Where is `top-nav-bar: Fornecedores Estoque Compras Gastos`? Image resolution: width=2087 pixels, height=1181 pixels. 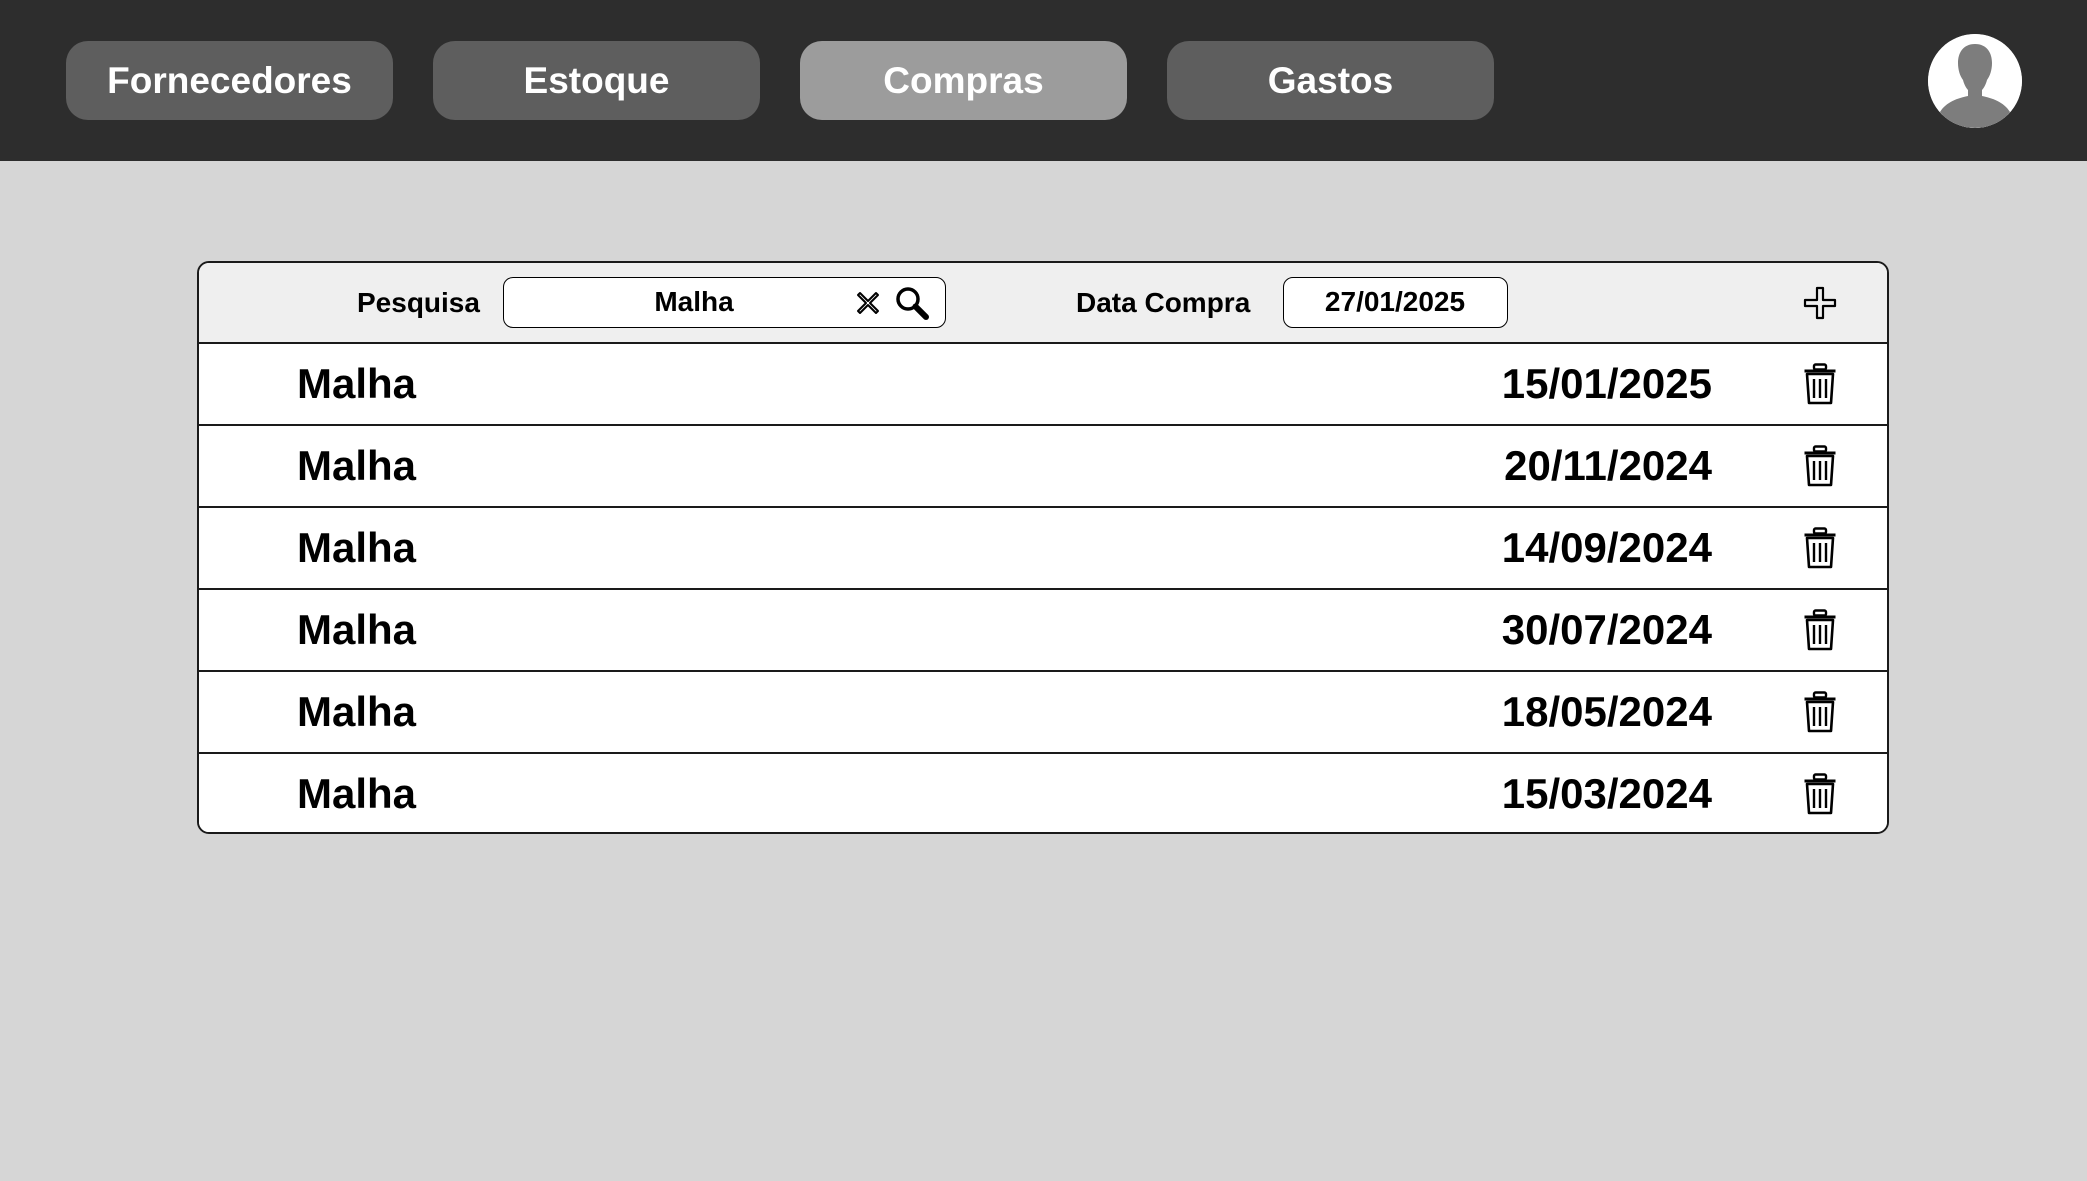
top-nav-bar: Fornecedores Estoque Compras Gastos is located at coordinates (1043, 80).